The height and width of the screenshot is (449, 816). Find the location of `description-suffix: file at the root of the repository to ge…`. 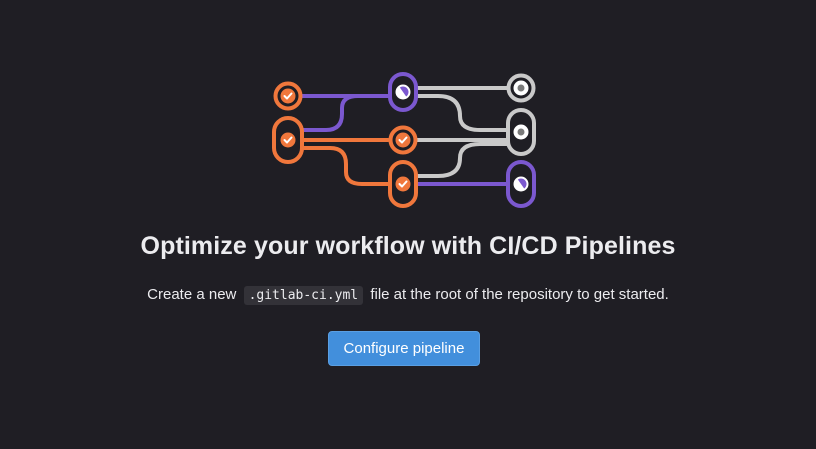

description-suffix: file at the root of the repository to ge… is located at coordinates (519, 294).